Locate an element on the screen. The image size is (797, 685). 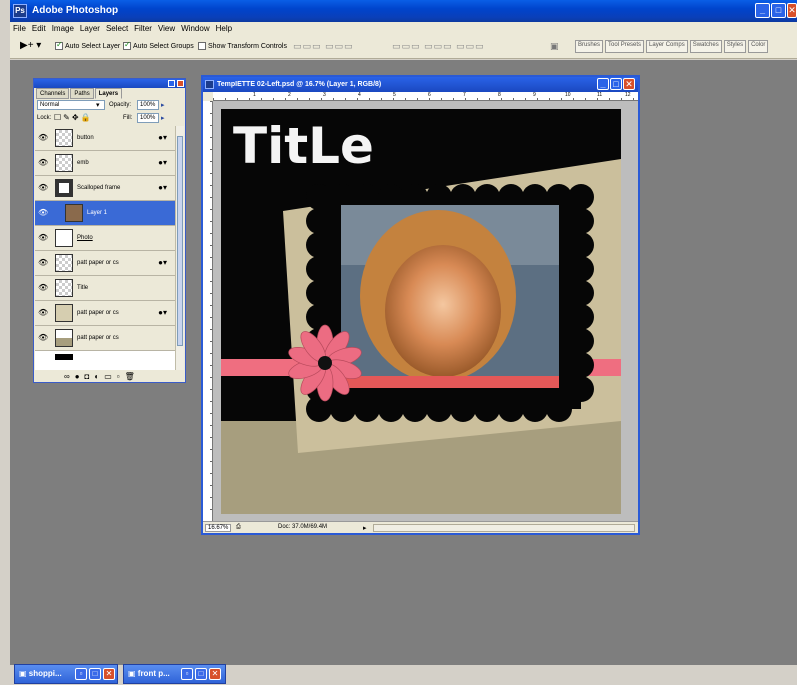
close-button: ✕ is located at coordinates (792, 10).